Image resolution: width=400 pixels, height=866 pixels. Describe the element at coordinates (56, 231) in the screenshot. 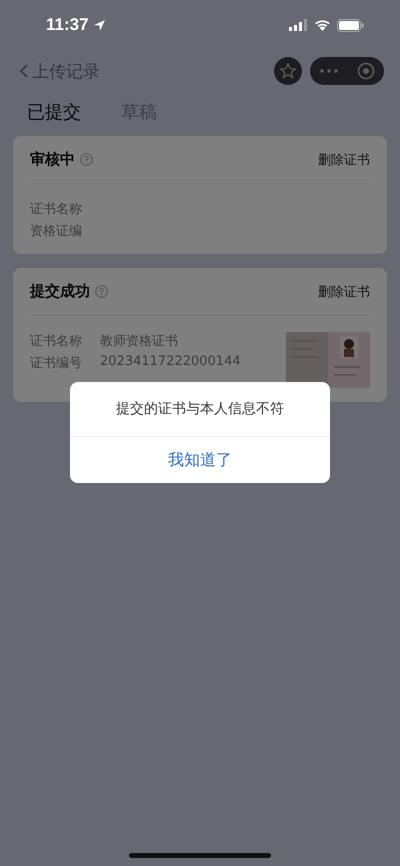

I see `field-label: 资格证编` at that location.